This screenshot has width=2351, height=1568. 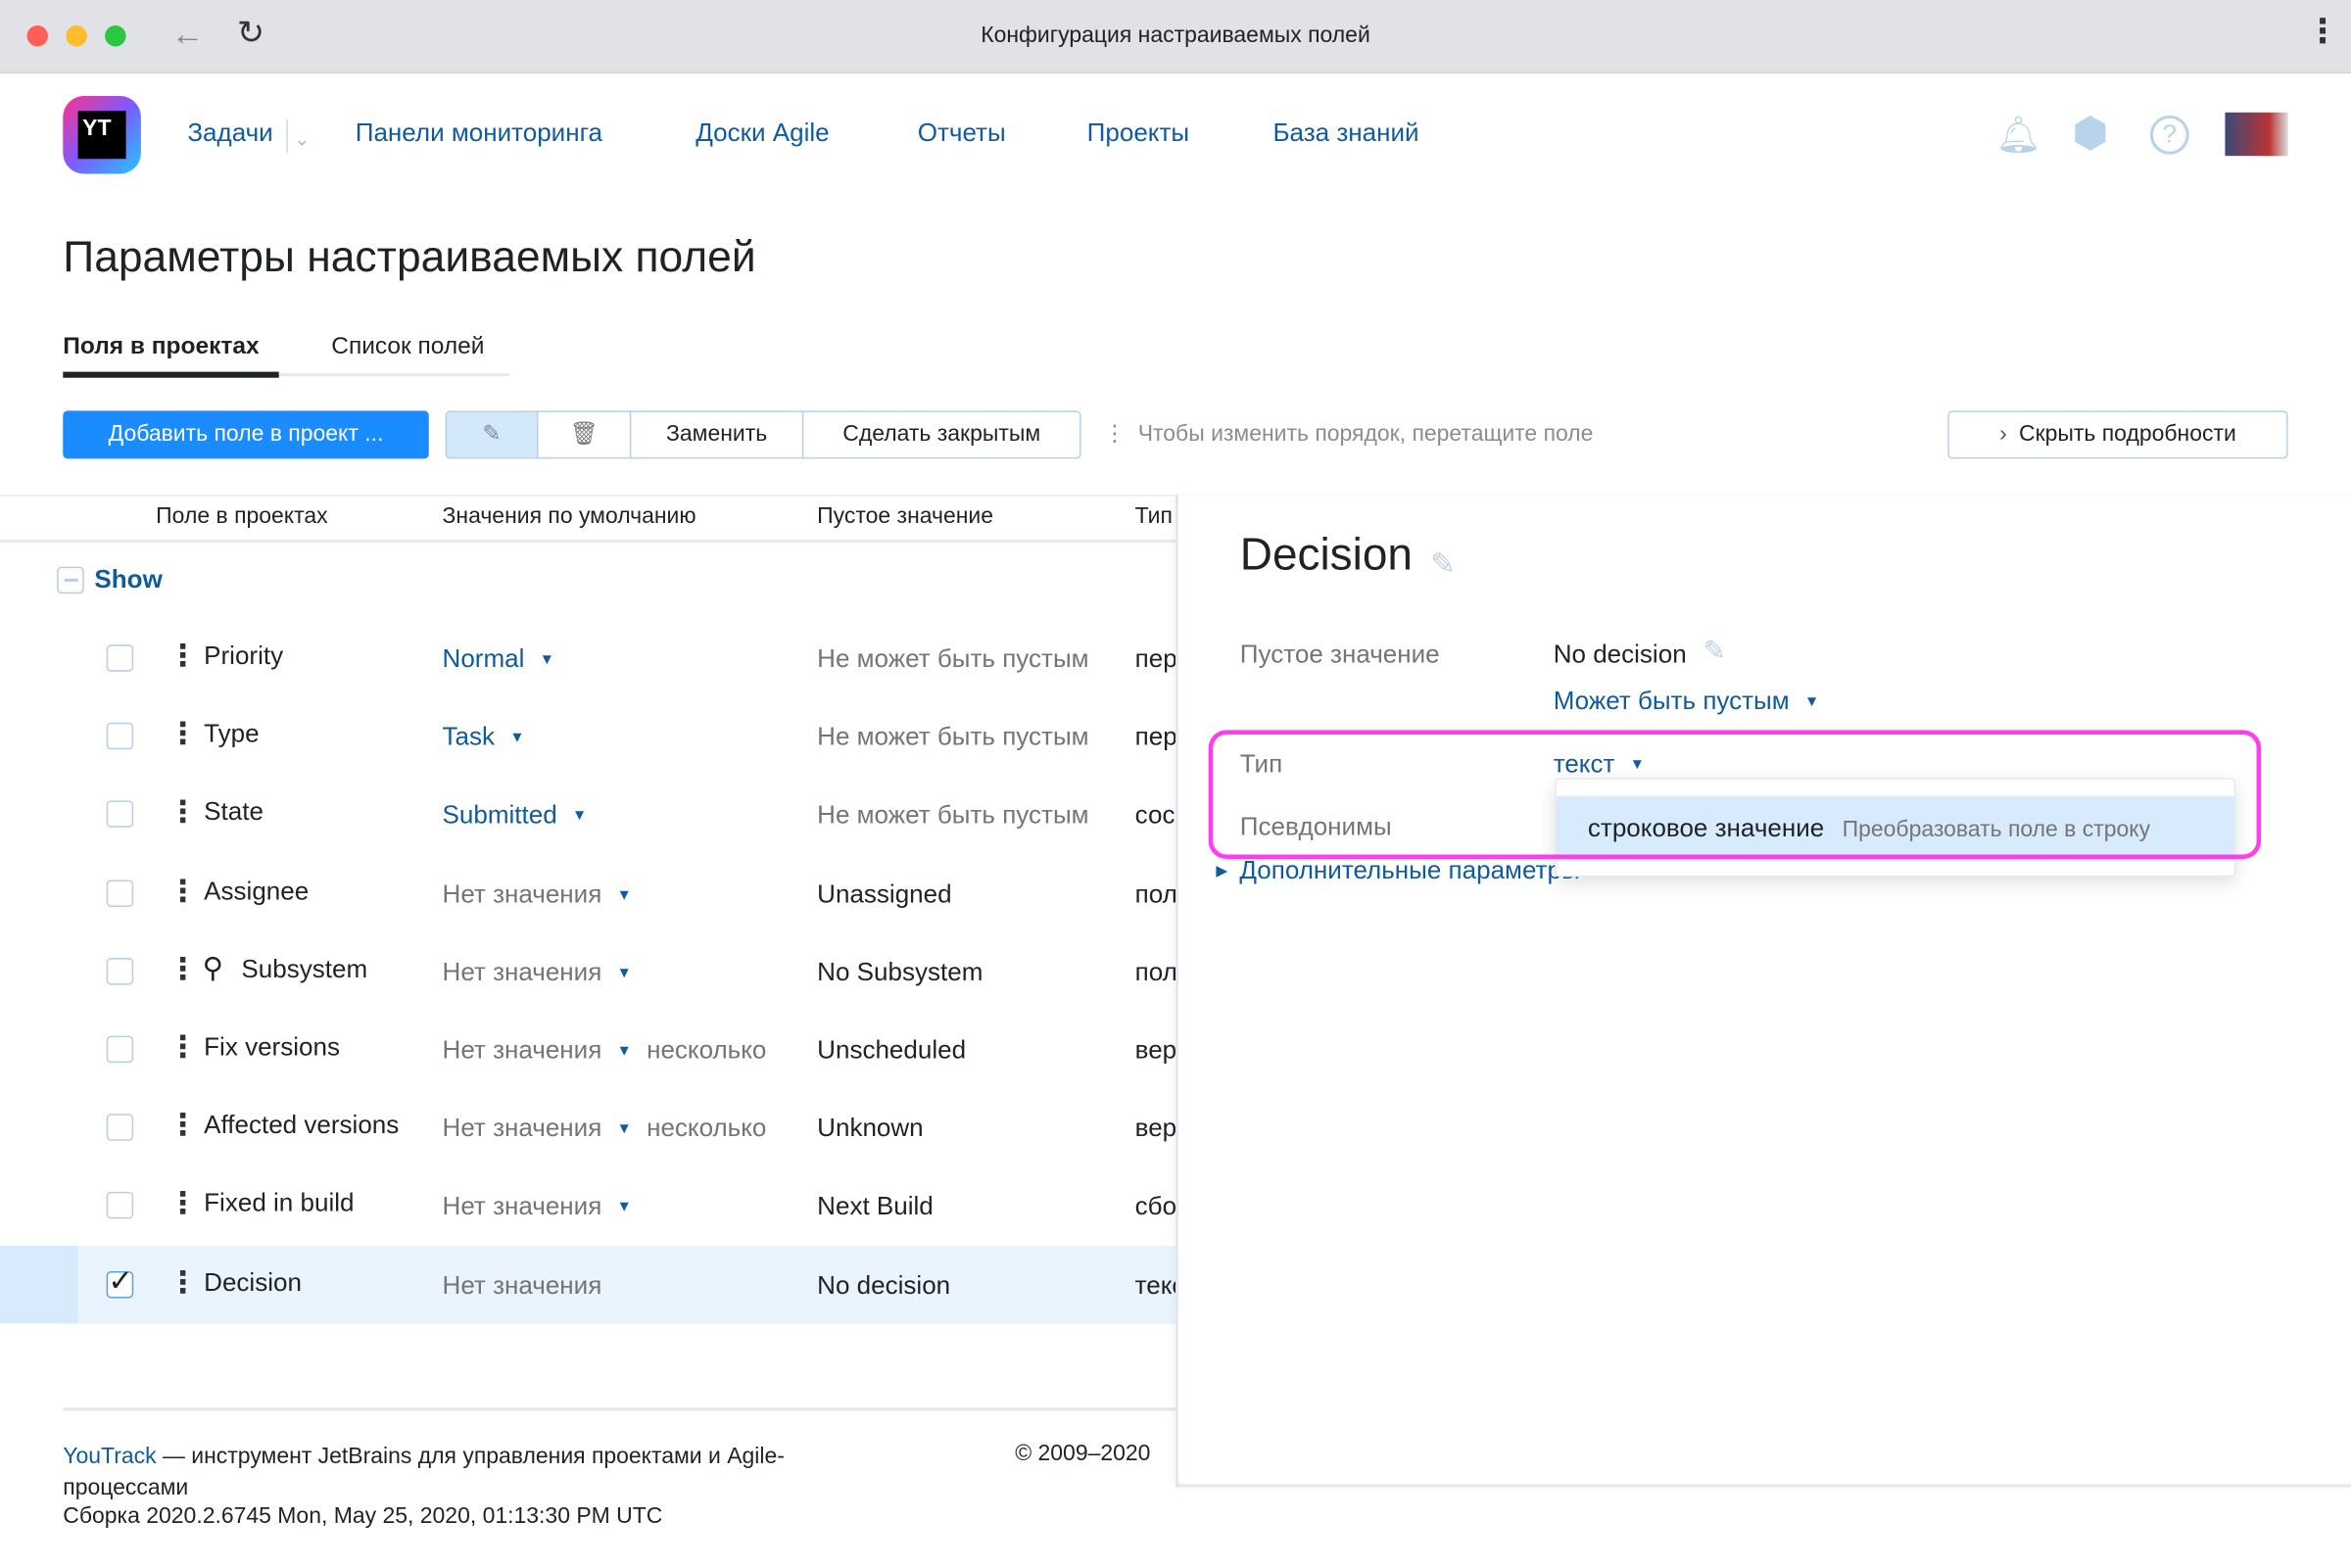 I want to click on default-value-dropdown: Submitted ▼, so click(x=515, y=817).